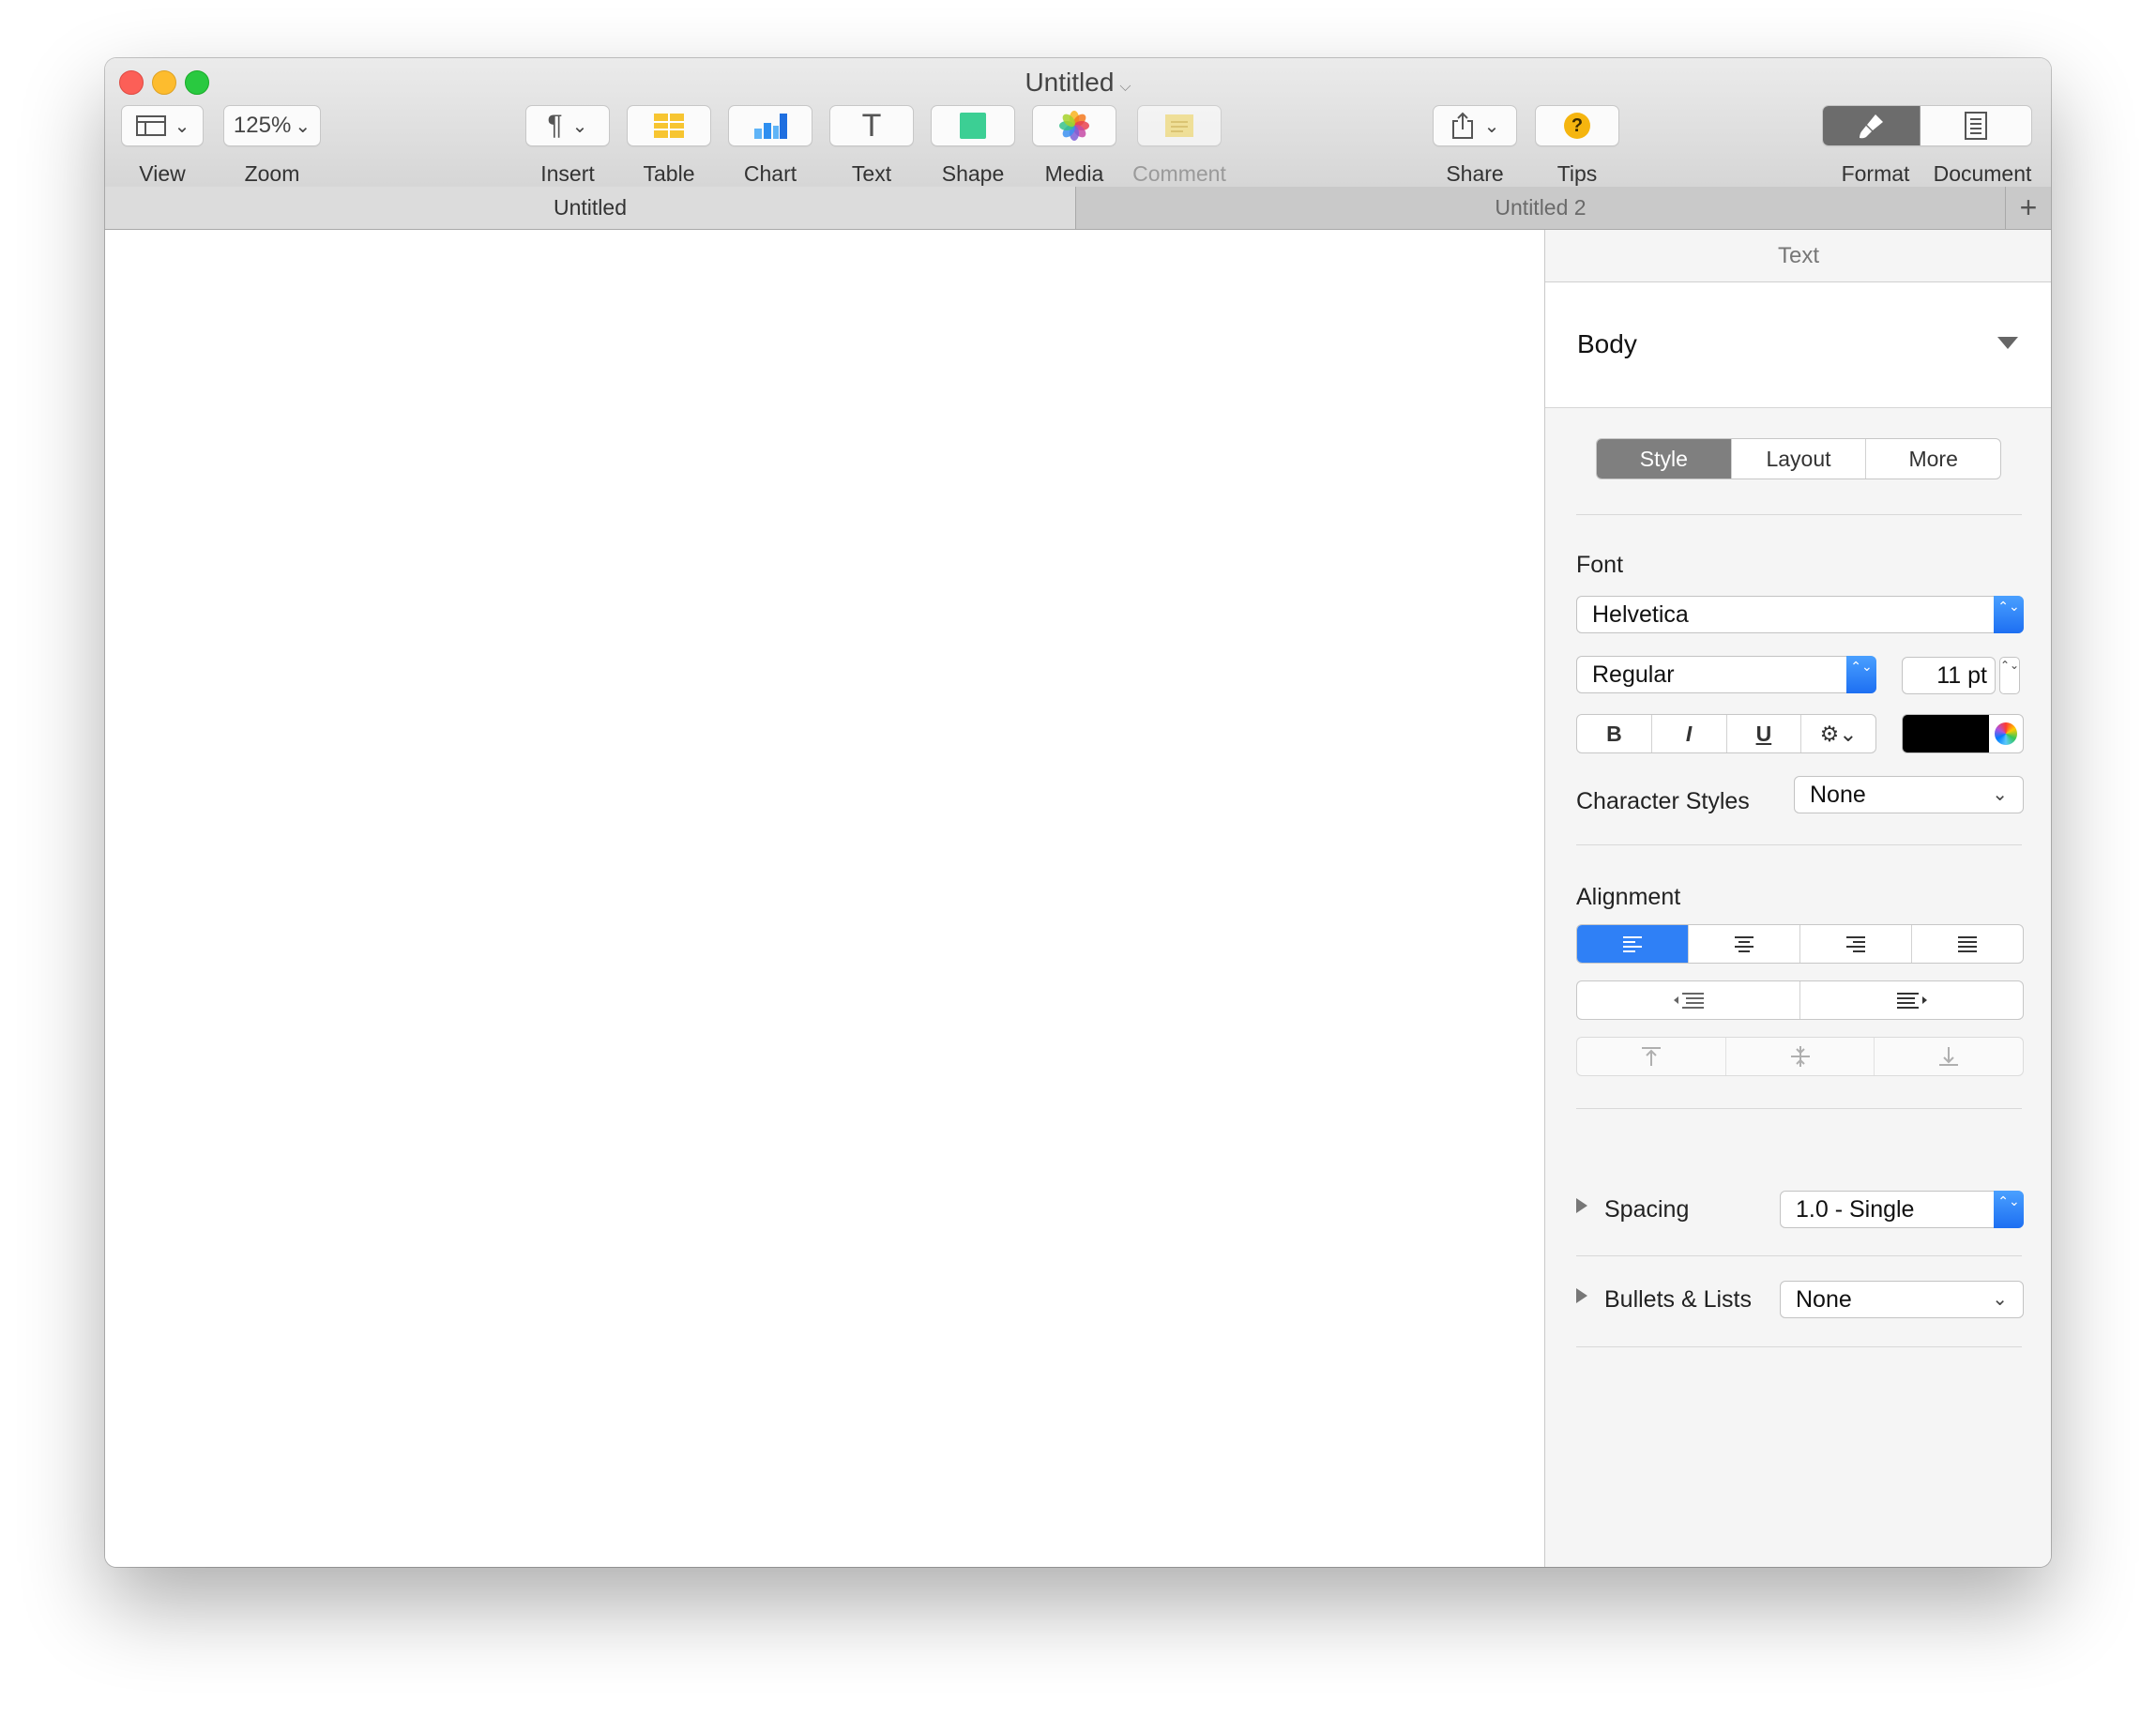 The image size is (2156, 1717). I want to click on tips-help-icon: ?, so click(1577, 126).